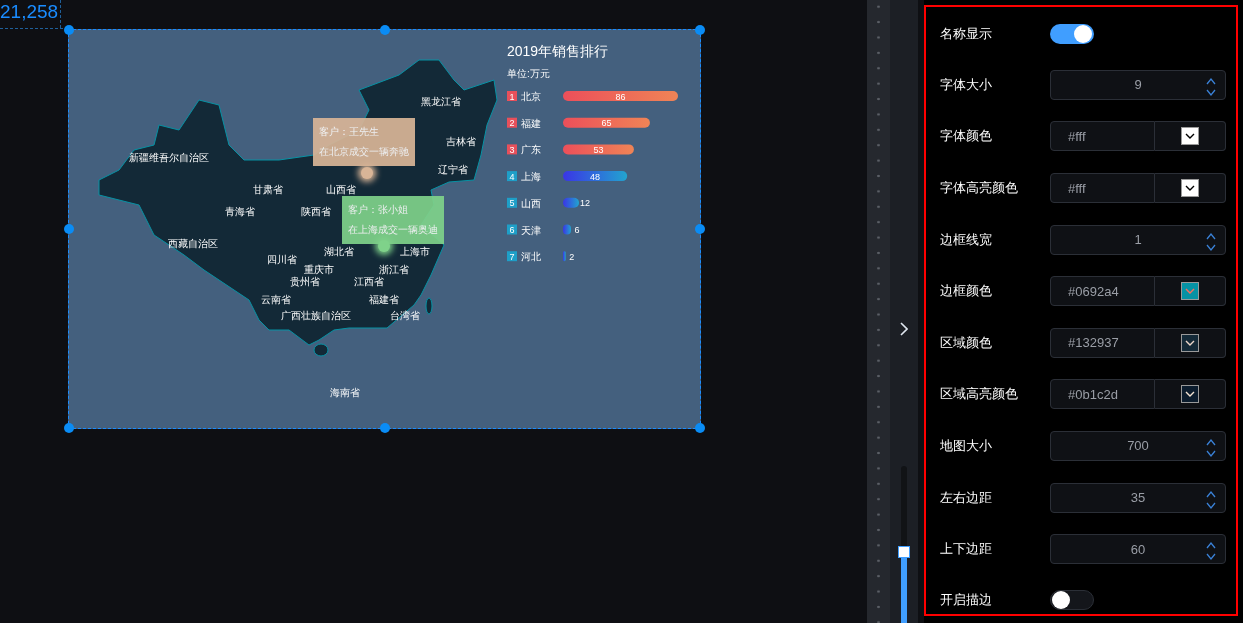 This screenshot has width=1243, height=623. Describe the element at coordinates (606, 123) in the screenshot. I see `bar-value: 65` at that location.